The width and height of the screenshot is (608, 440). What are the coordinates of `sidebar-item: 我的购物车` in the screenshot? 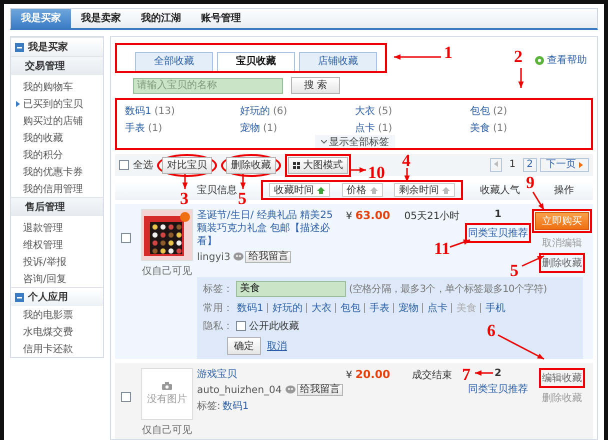 It's located at (57, 86).